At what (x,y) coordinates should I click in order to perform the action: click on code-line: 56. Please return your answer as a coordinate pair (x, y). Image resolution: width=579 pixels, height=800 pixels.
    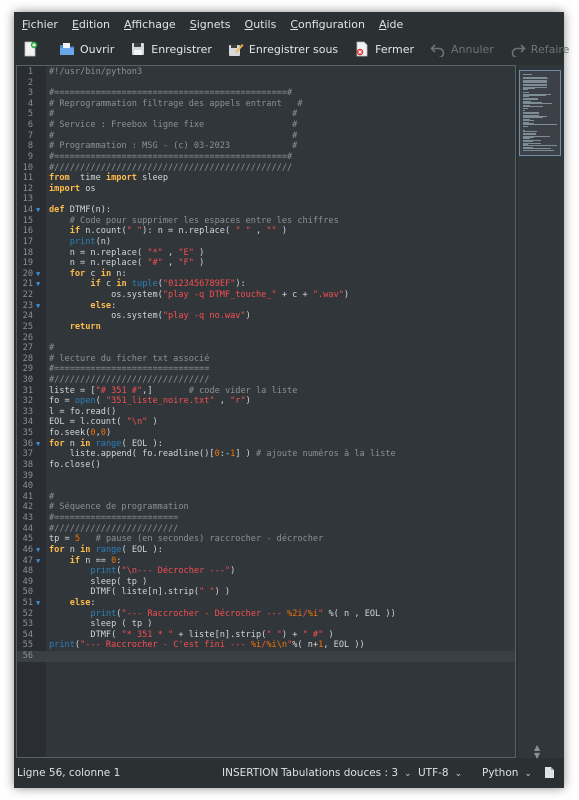
    Looking at the image, I should click on (266, 656).